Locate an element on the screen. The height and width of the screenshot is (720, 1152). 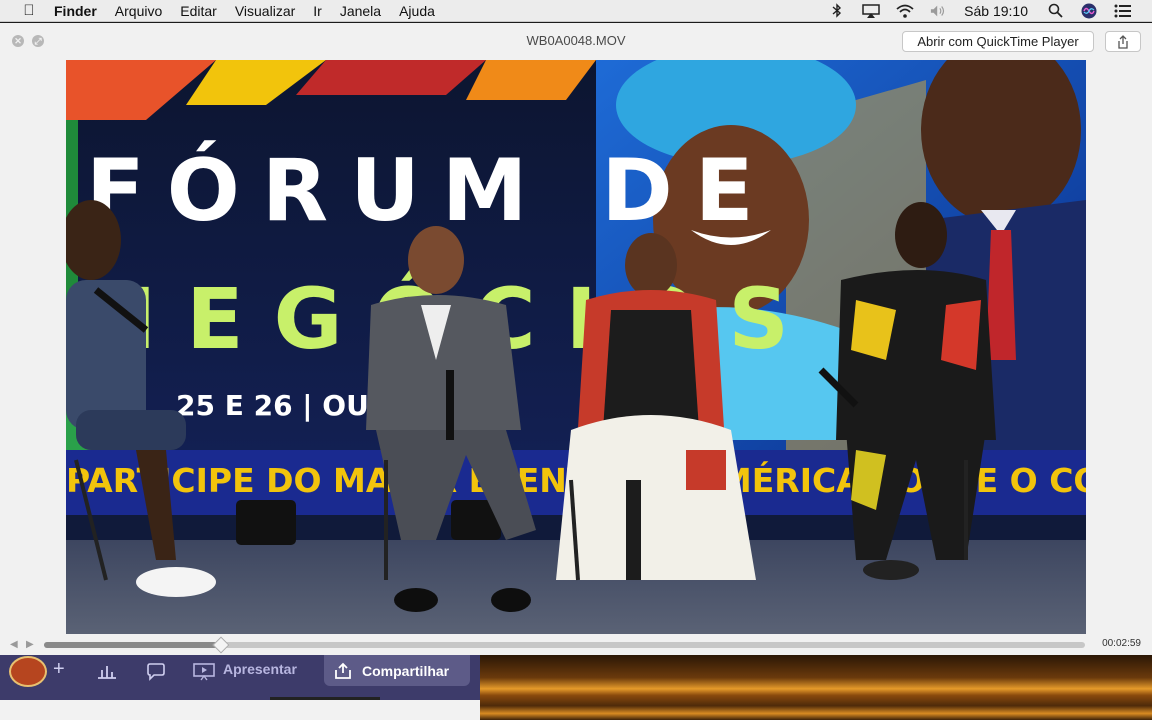
avatar is located at coordinates (28, 671).